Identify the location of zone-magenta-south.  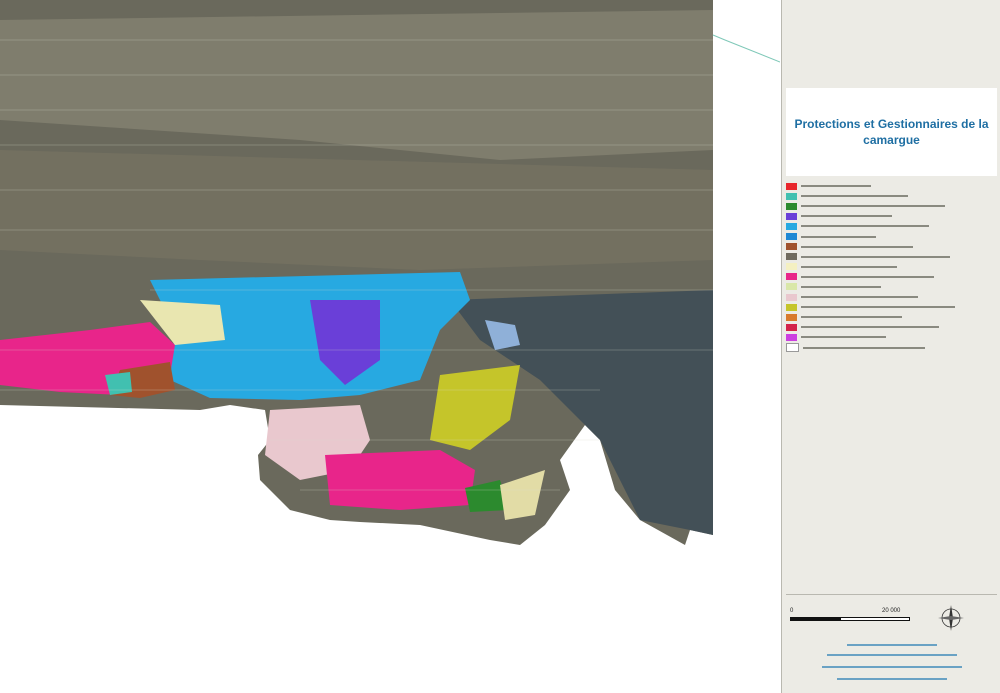
(400, 480).